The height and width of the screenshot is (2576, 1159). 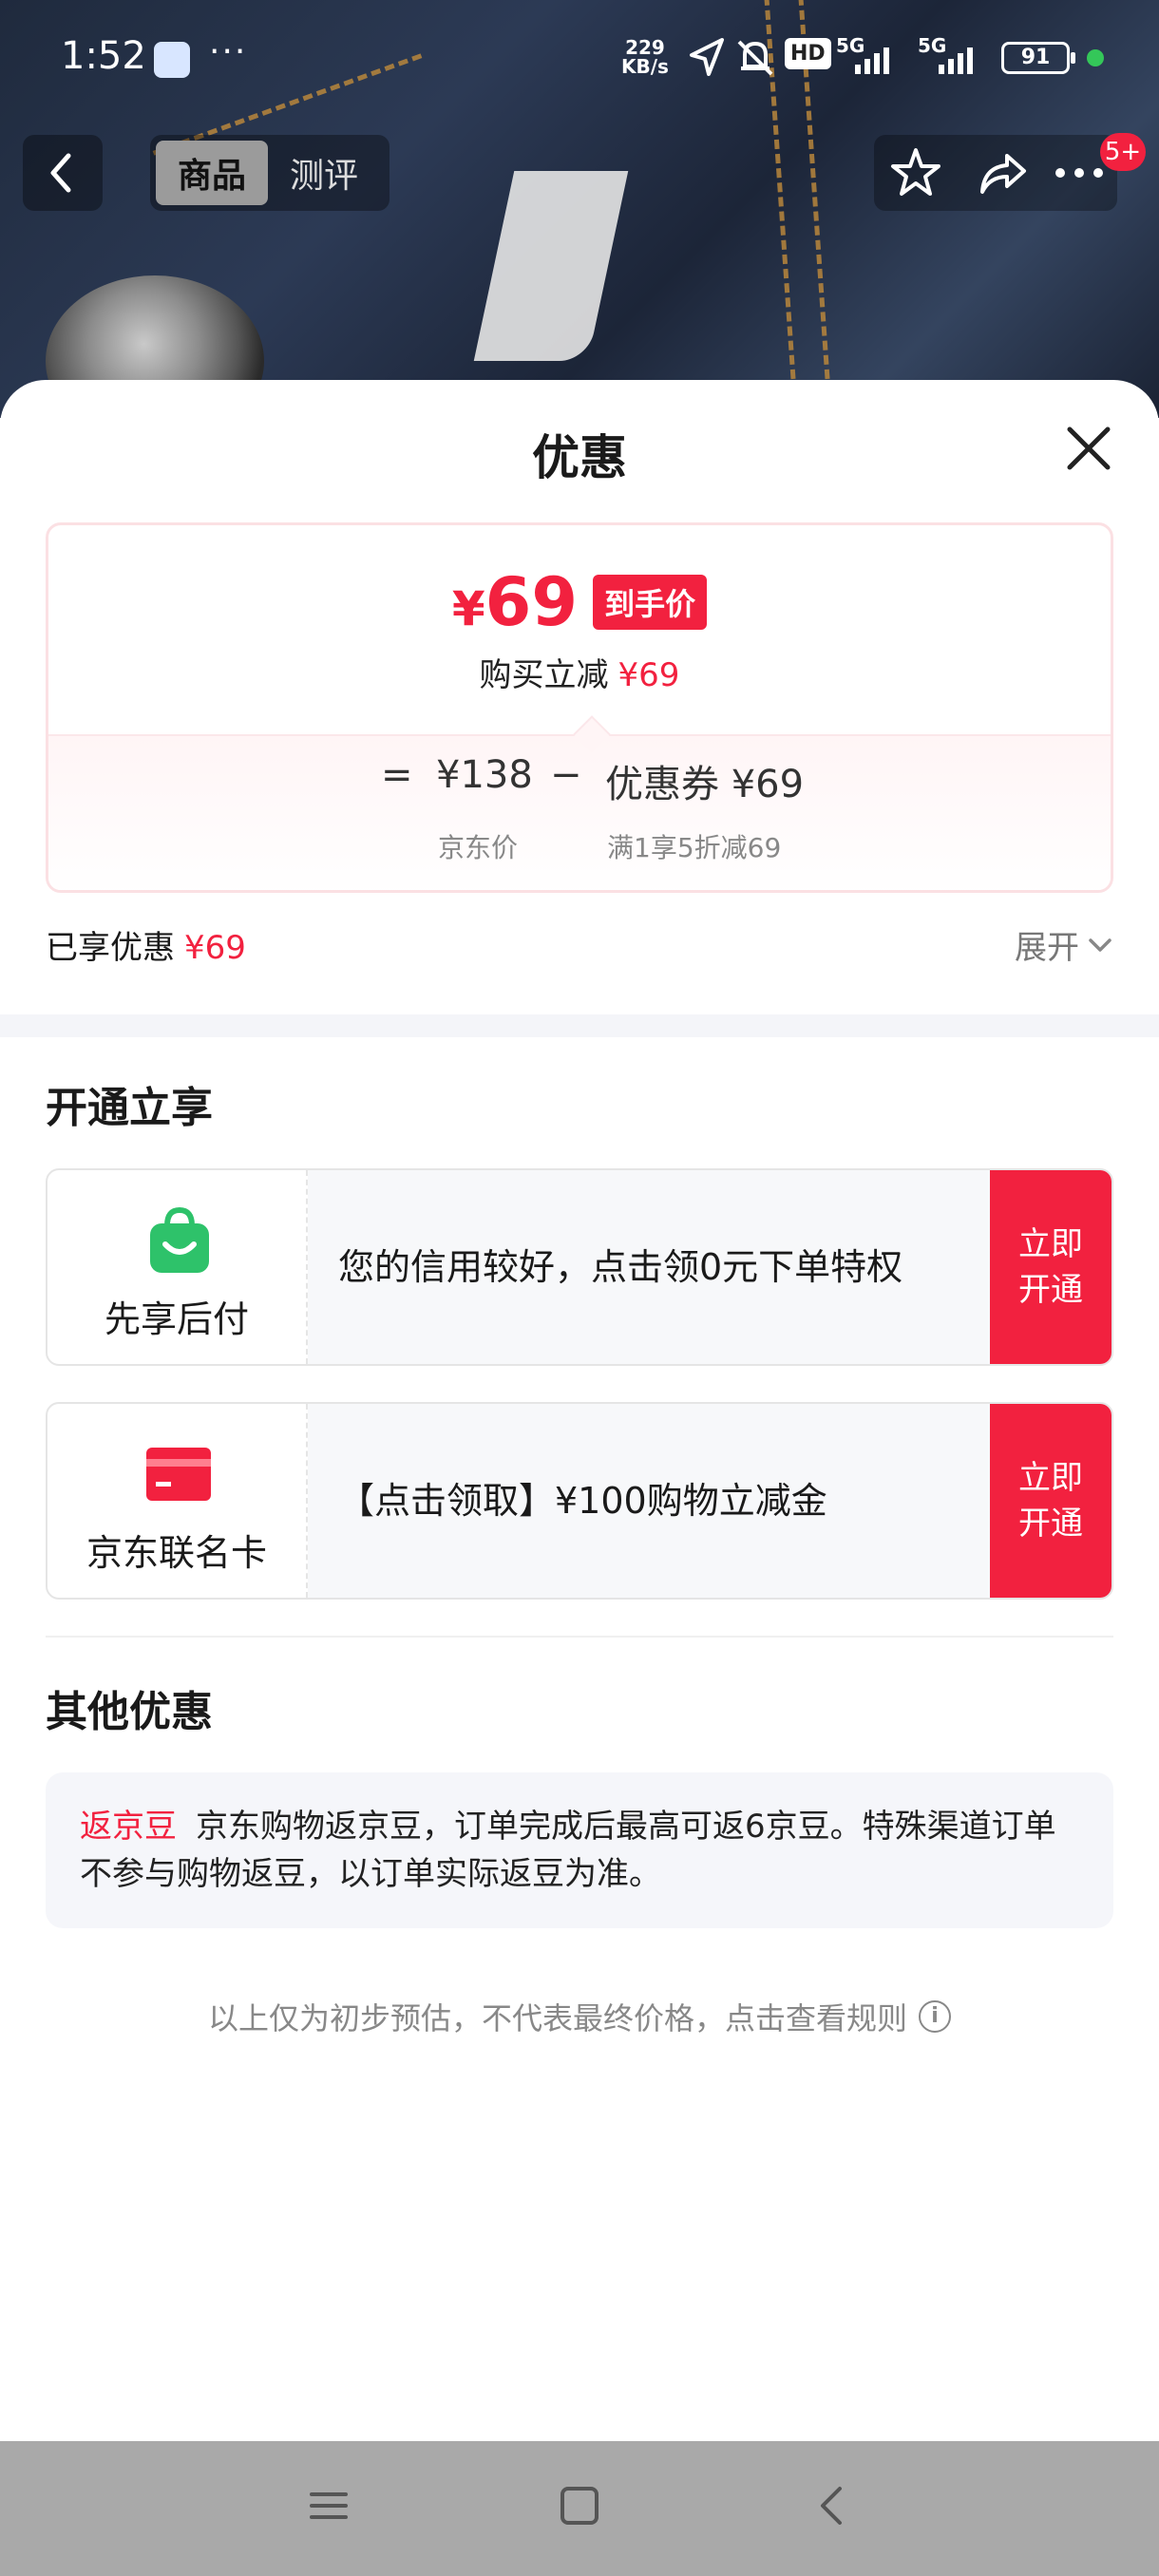 What do you see at coordinates (1079, 172) in the screenshot?
I see `more-icon` at bounding box center [1079, 172].